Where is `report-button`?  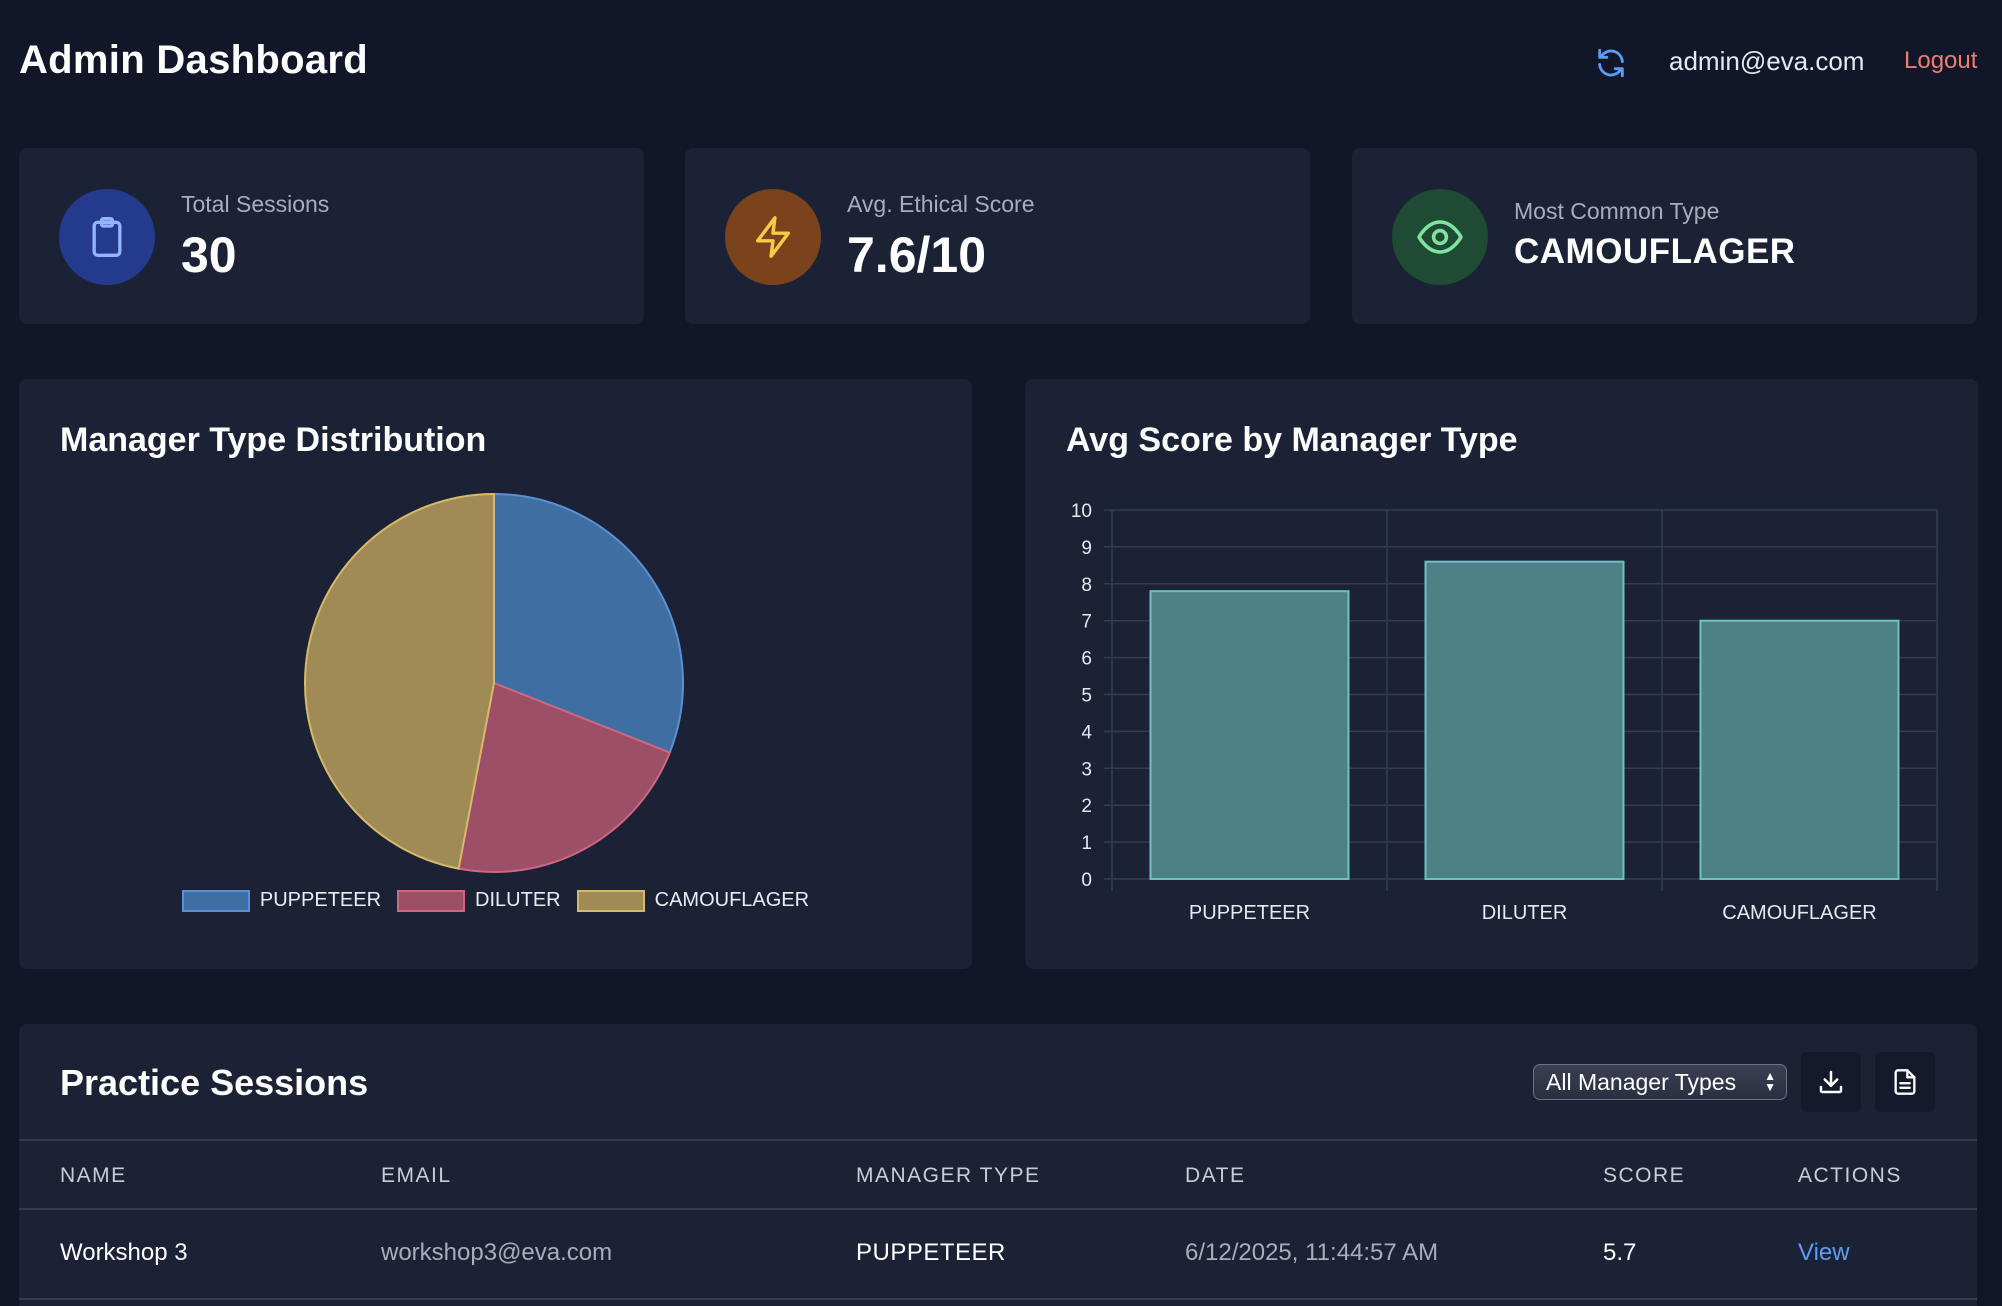 report-button is located at coordinates (1905, 1082).